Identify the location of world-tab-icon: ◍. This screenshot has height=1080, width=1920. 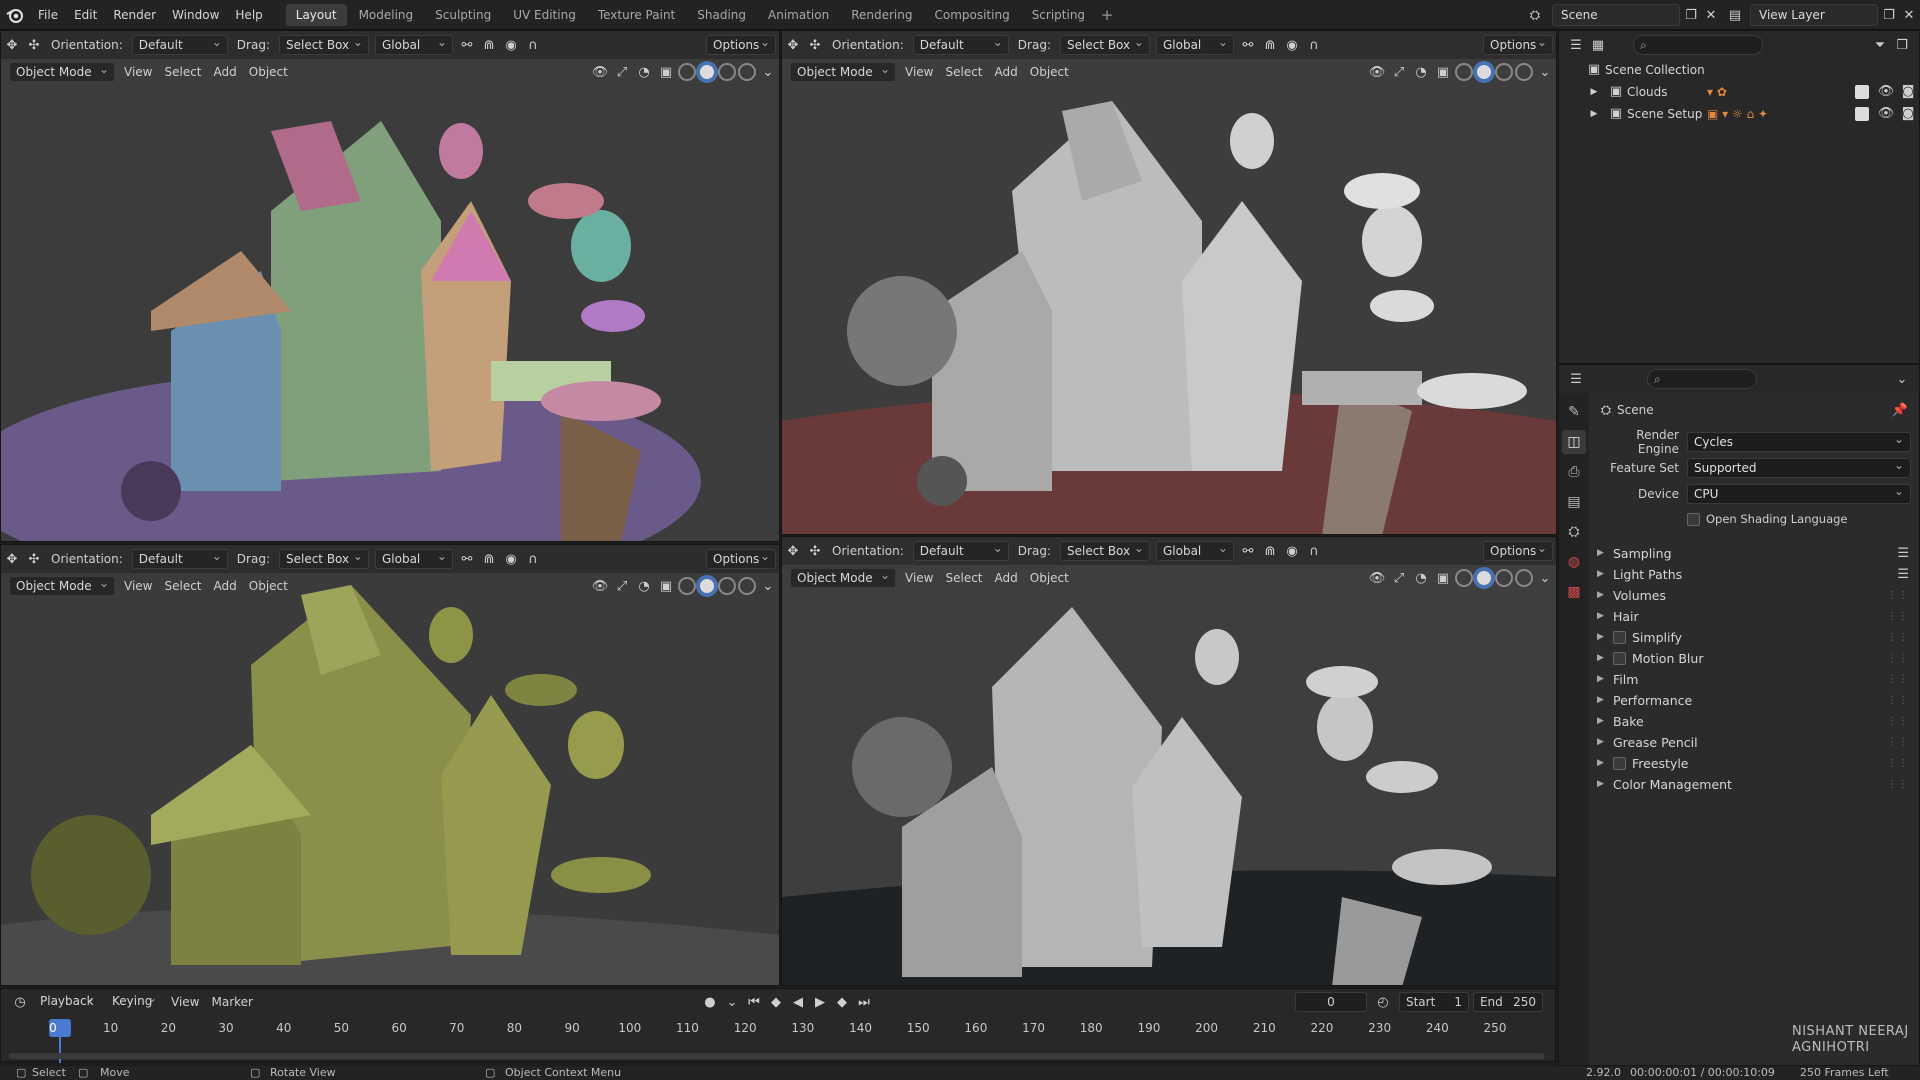
(1574, 562).